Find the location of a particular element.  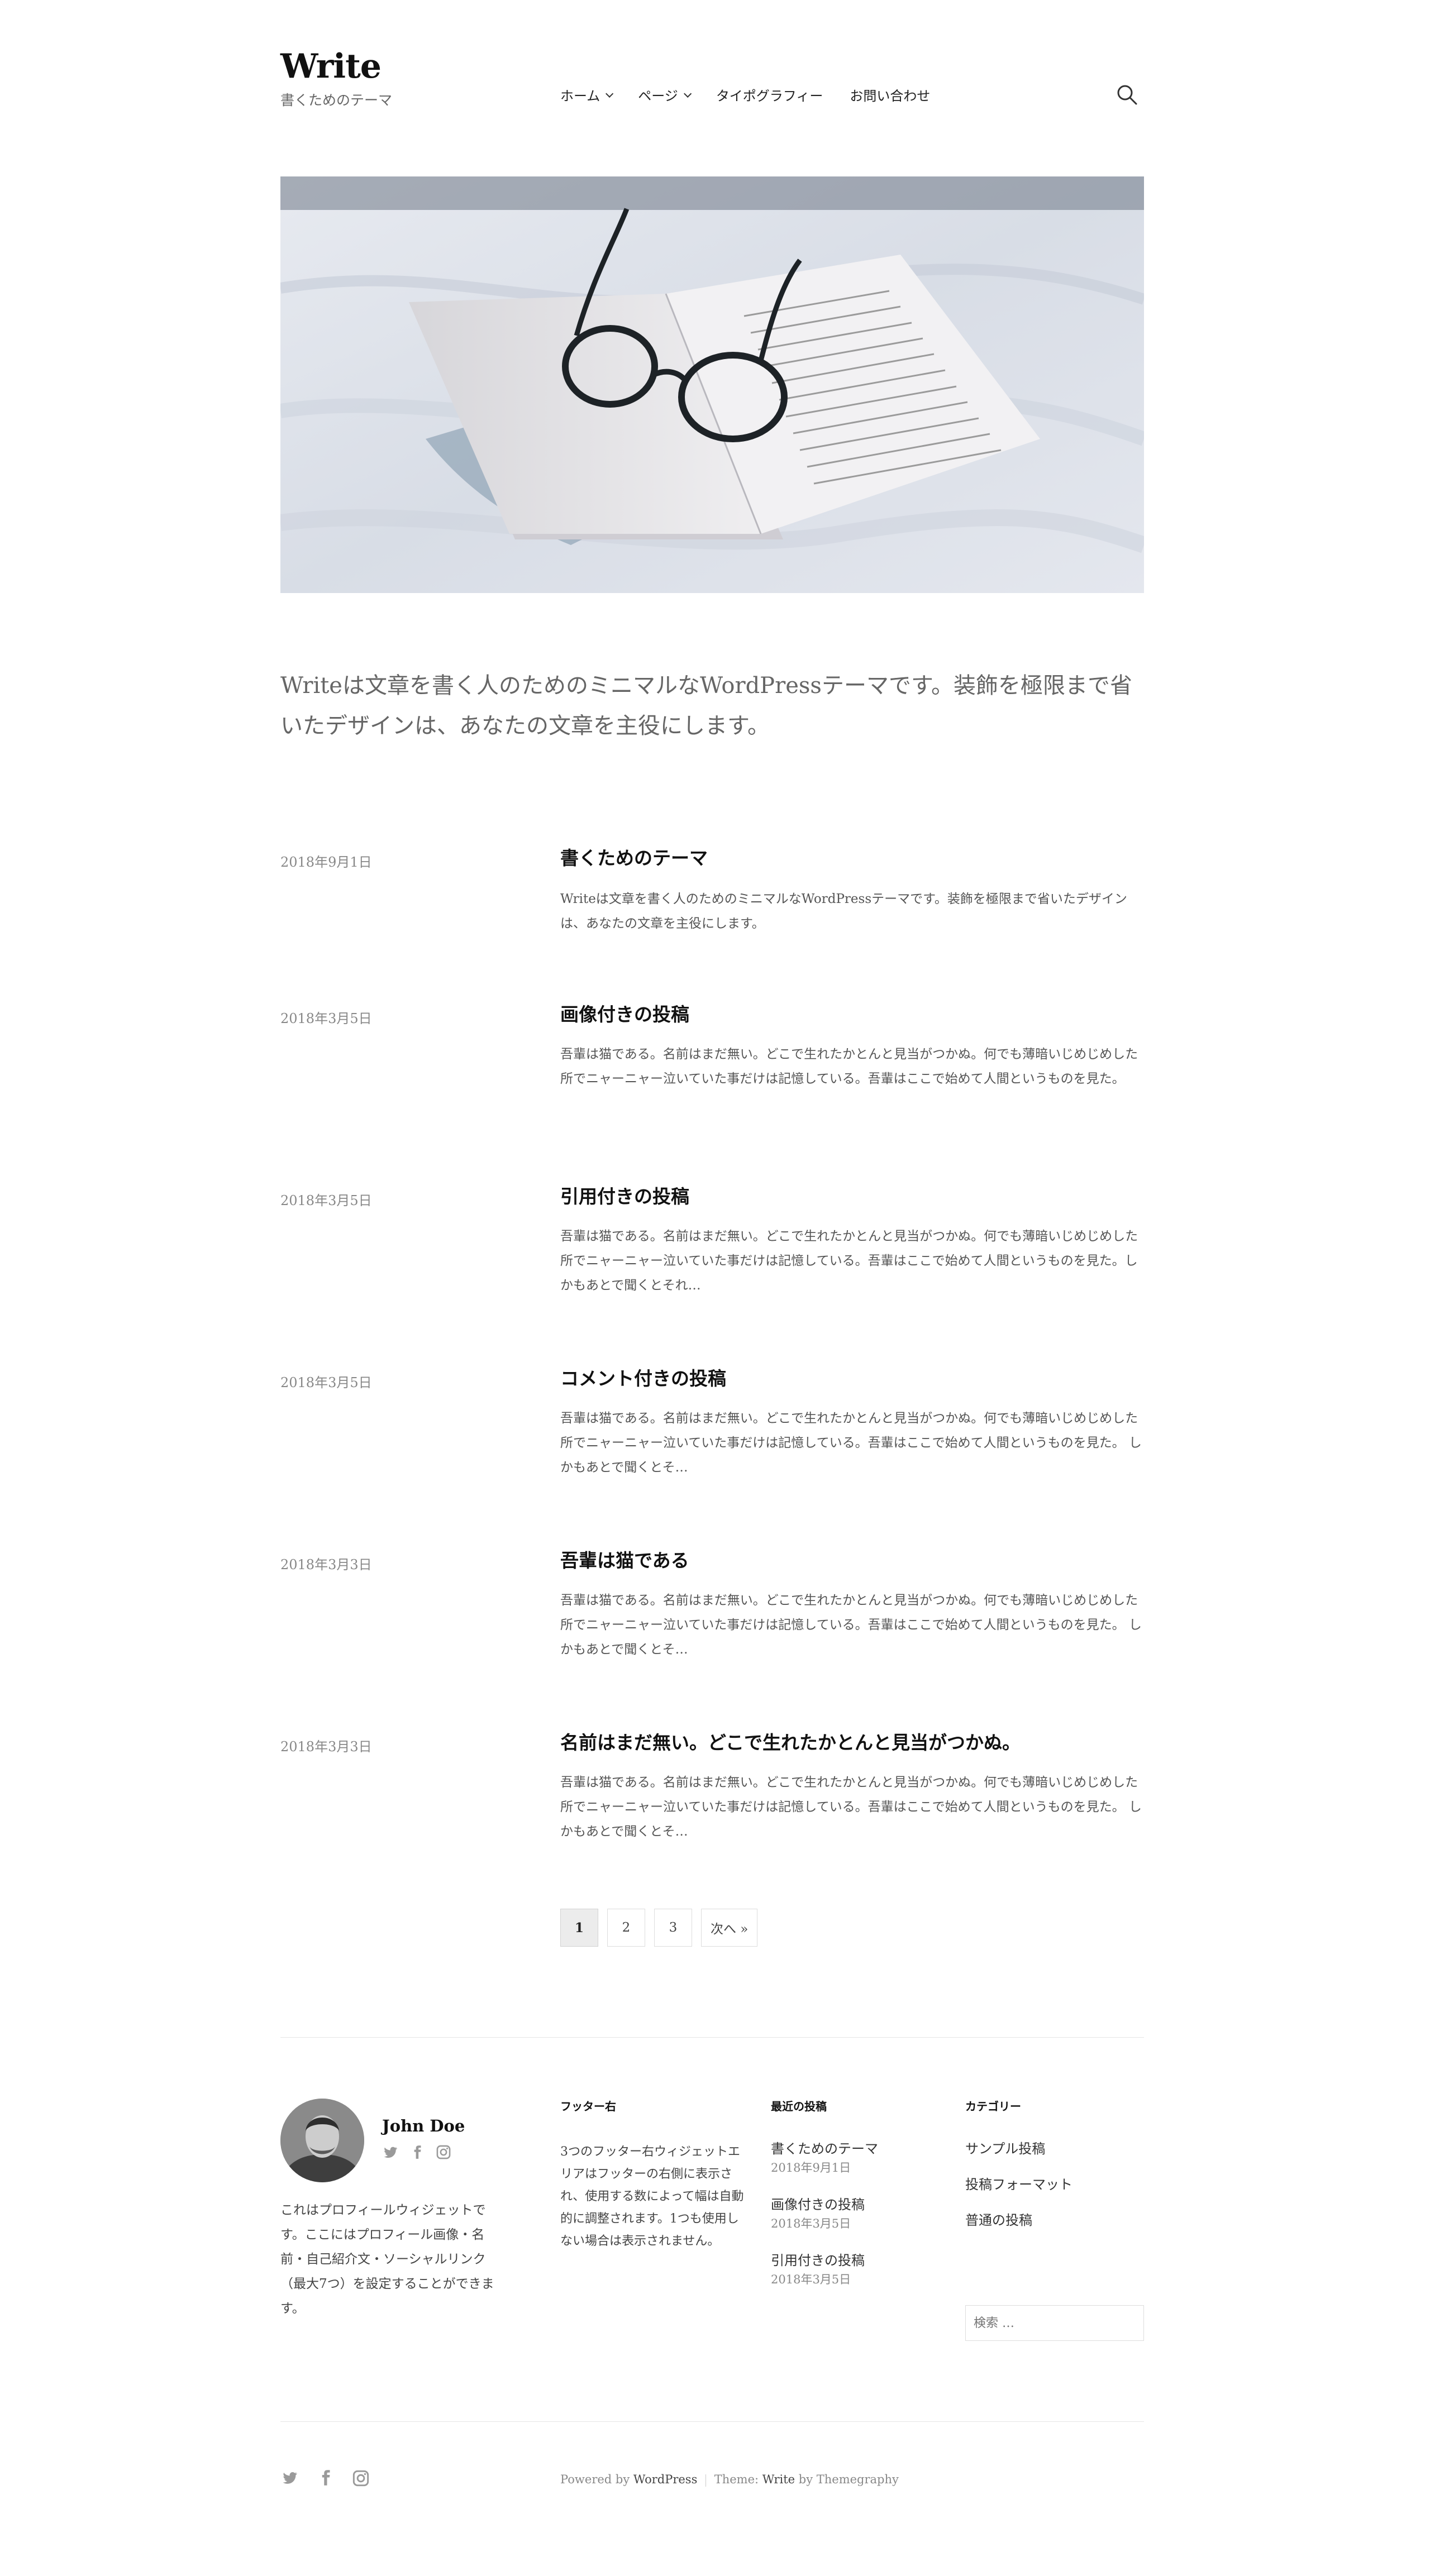

search-button is located at coordinates (1127, 95).